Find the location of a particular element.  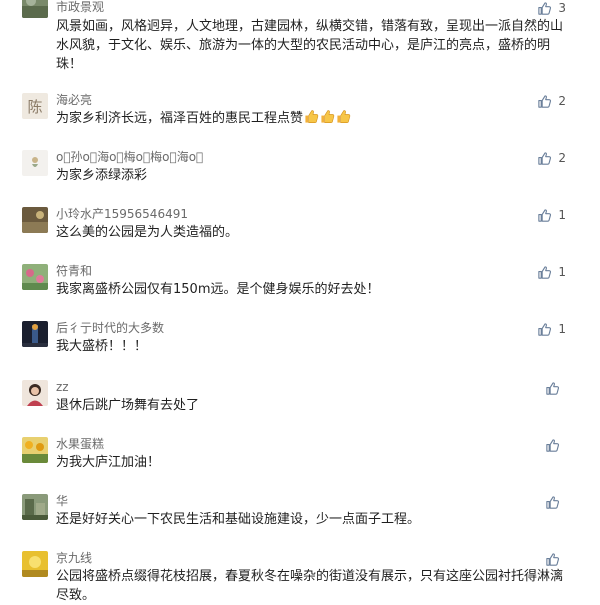

comment-nickname: 水果蛋糕 is located at coordinates (80, 444).